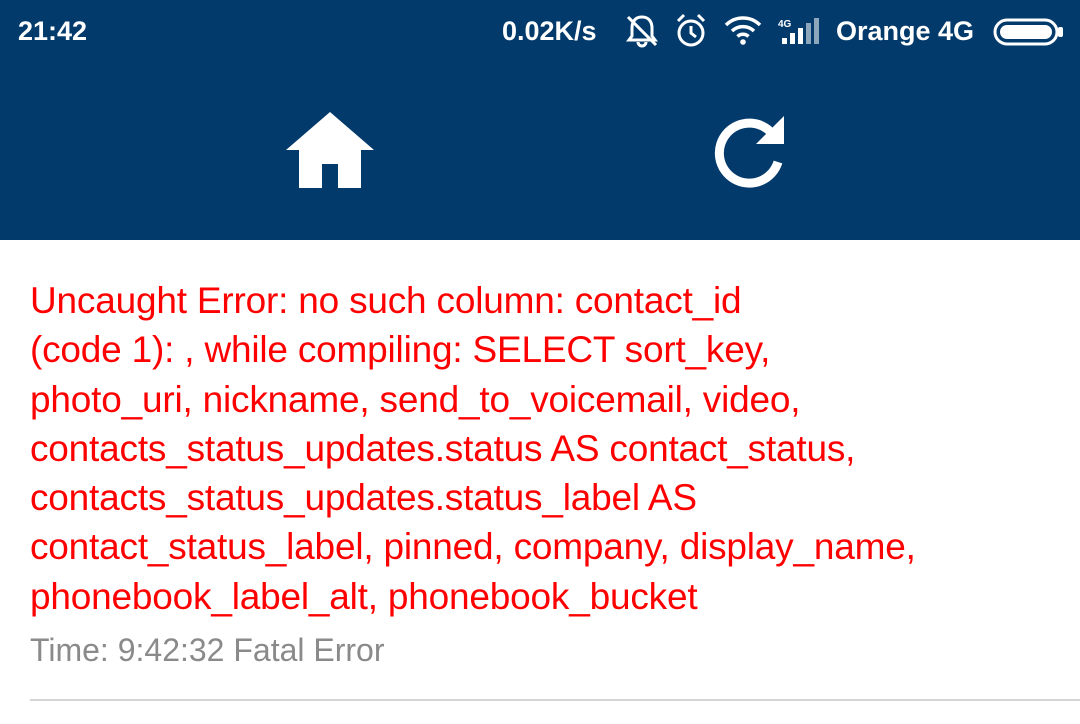 The width and height of the screenshot is (1080, 724). I want to click on home-button, so click(330, 150).